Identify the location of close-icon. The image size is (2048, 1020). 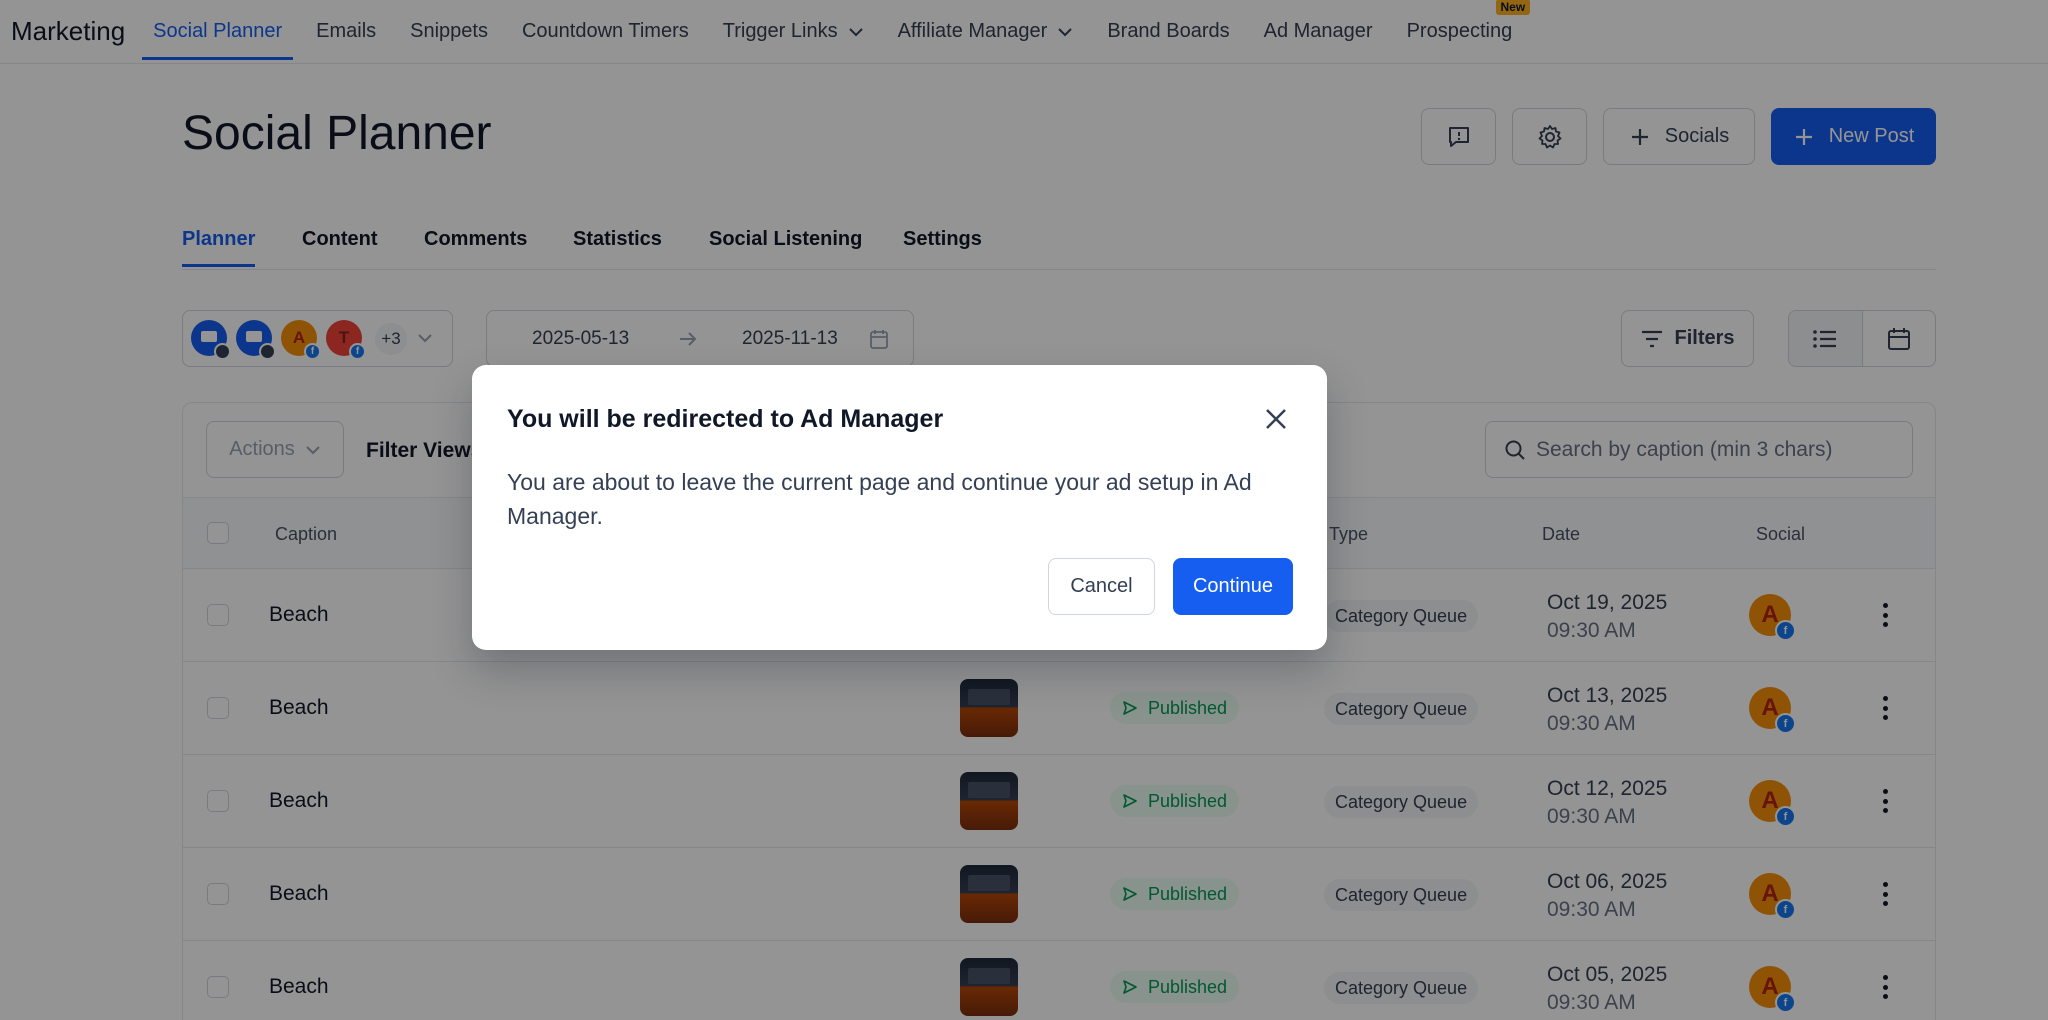
(1276, 419).